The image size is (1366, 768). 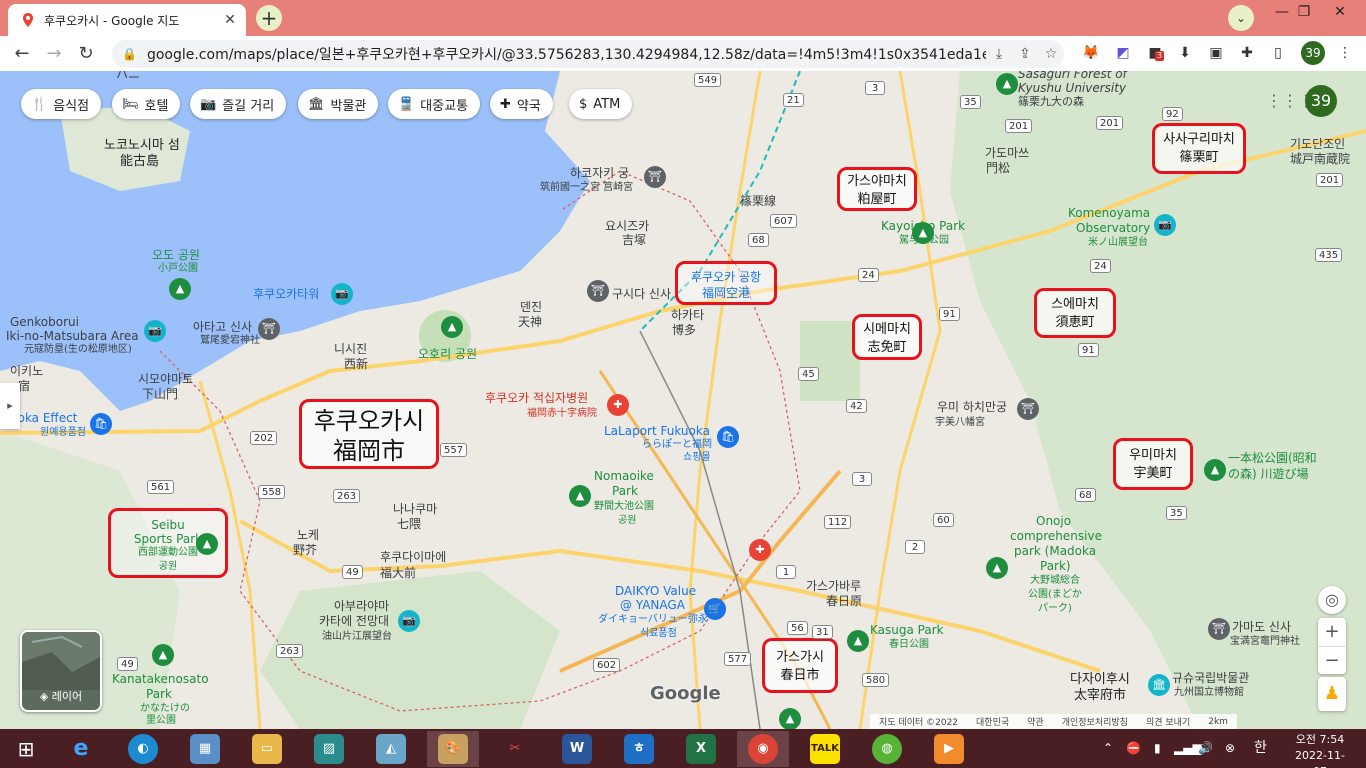 What do you see at coordinates (641, 294) in the screenshot?
I see `label-kushida-shrine: 구시다 신사` at bounding box center [641, 294].